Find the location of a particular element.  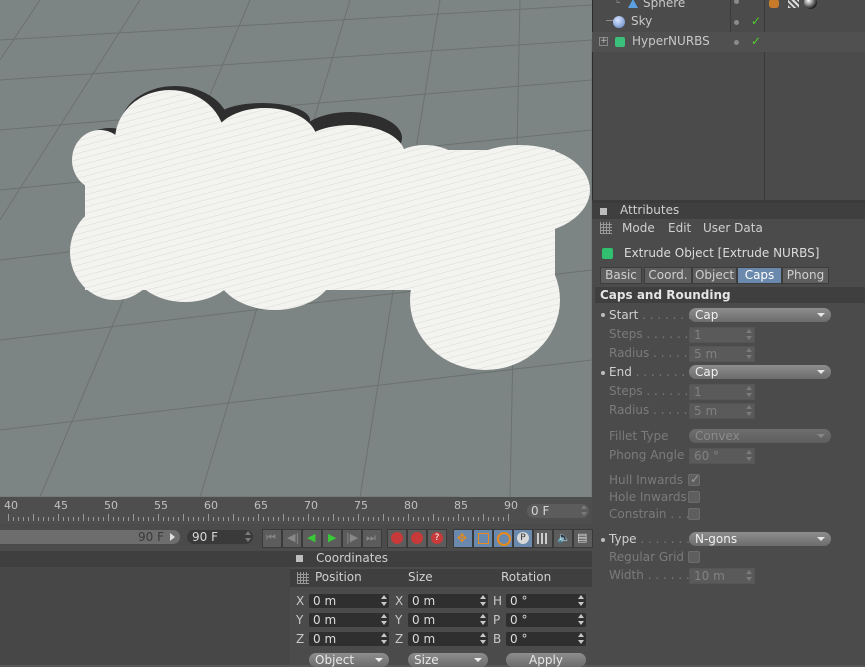

menu-user-data: User Data is located at coordinates (733, 228).